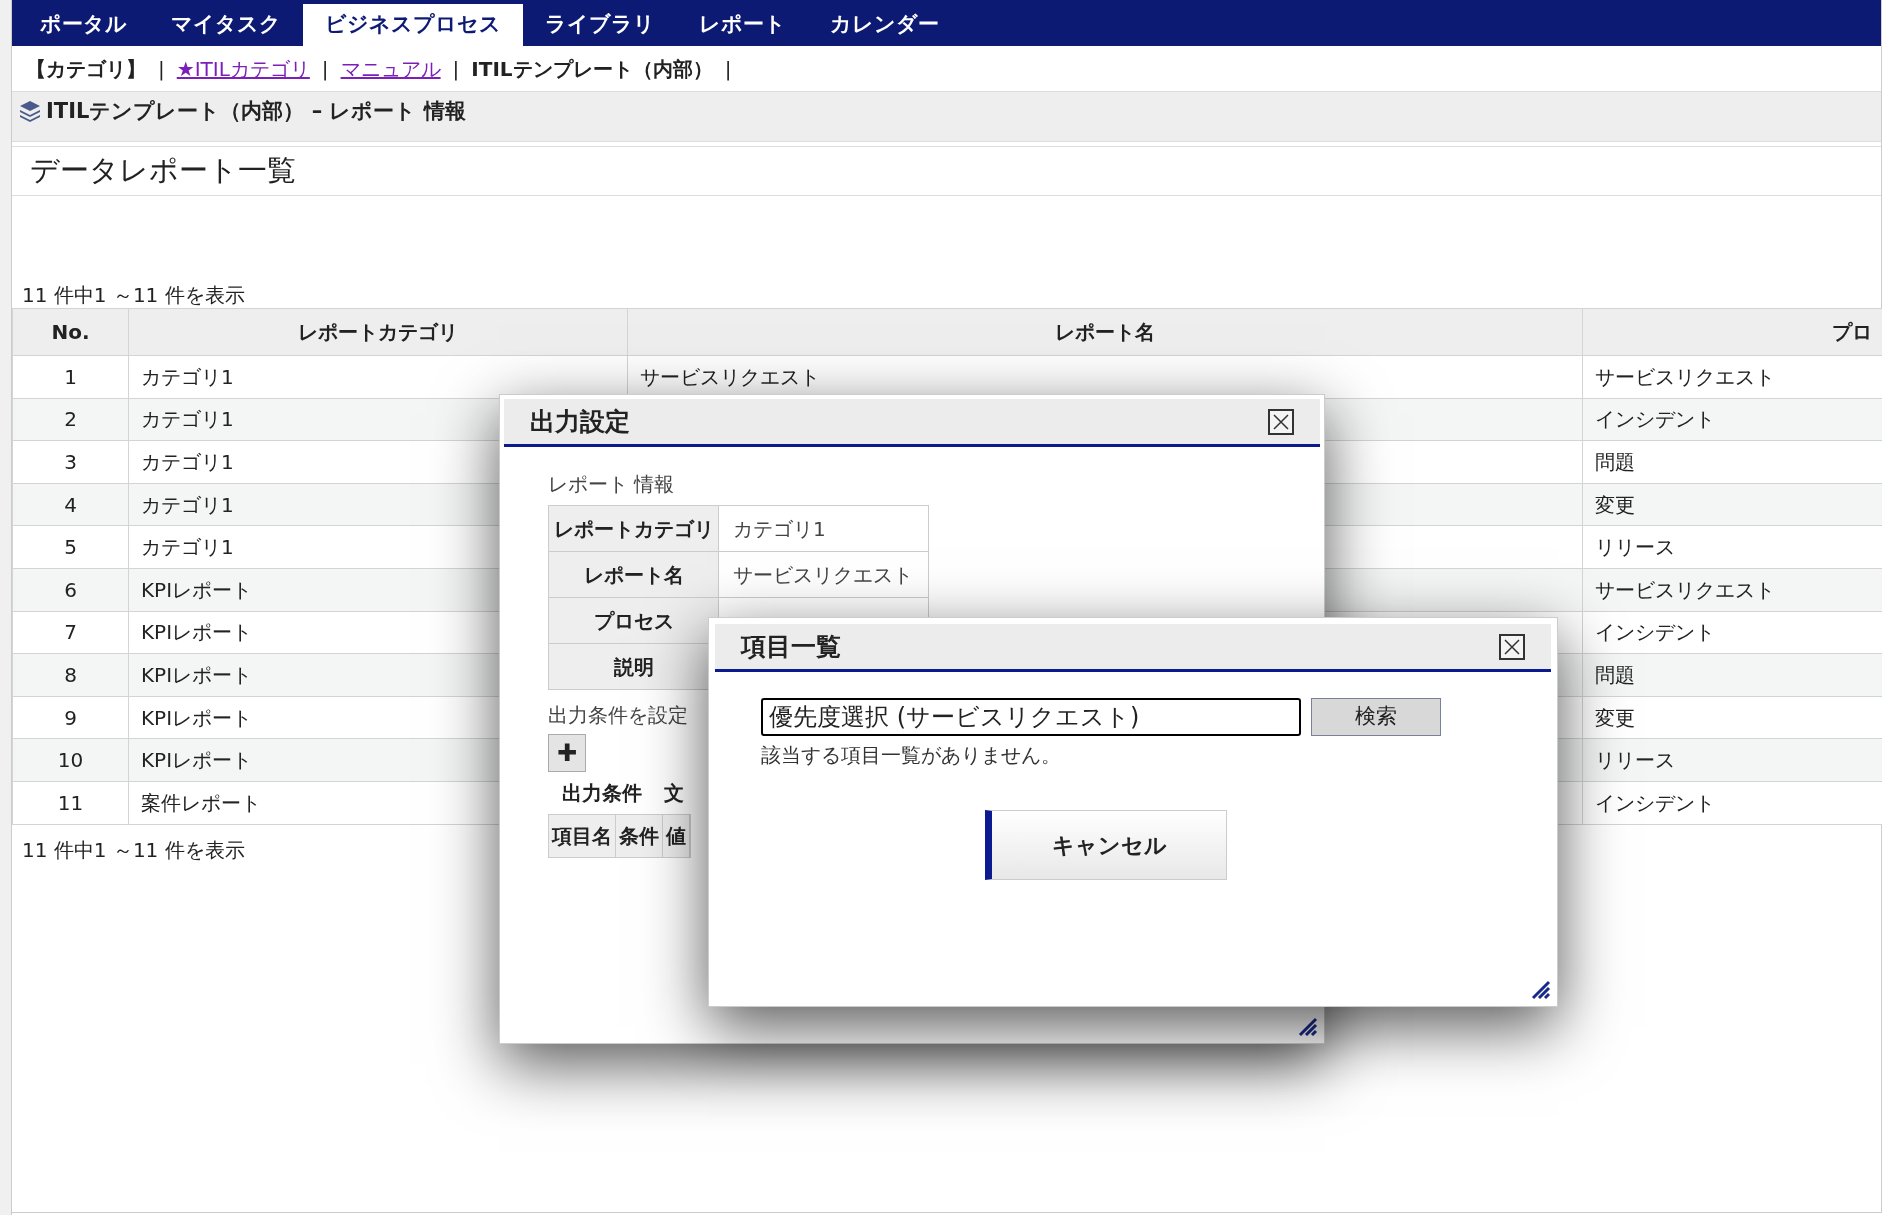 The height and width of the screenshot is (1215, 1882). Describe the element at coordinates (582, 836) in the screenshot. I see `column-heading: 項目名` at that location.